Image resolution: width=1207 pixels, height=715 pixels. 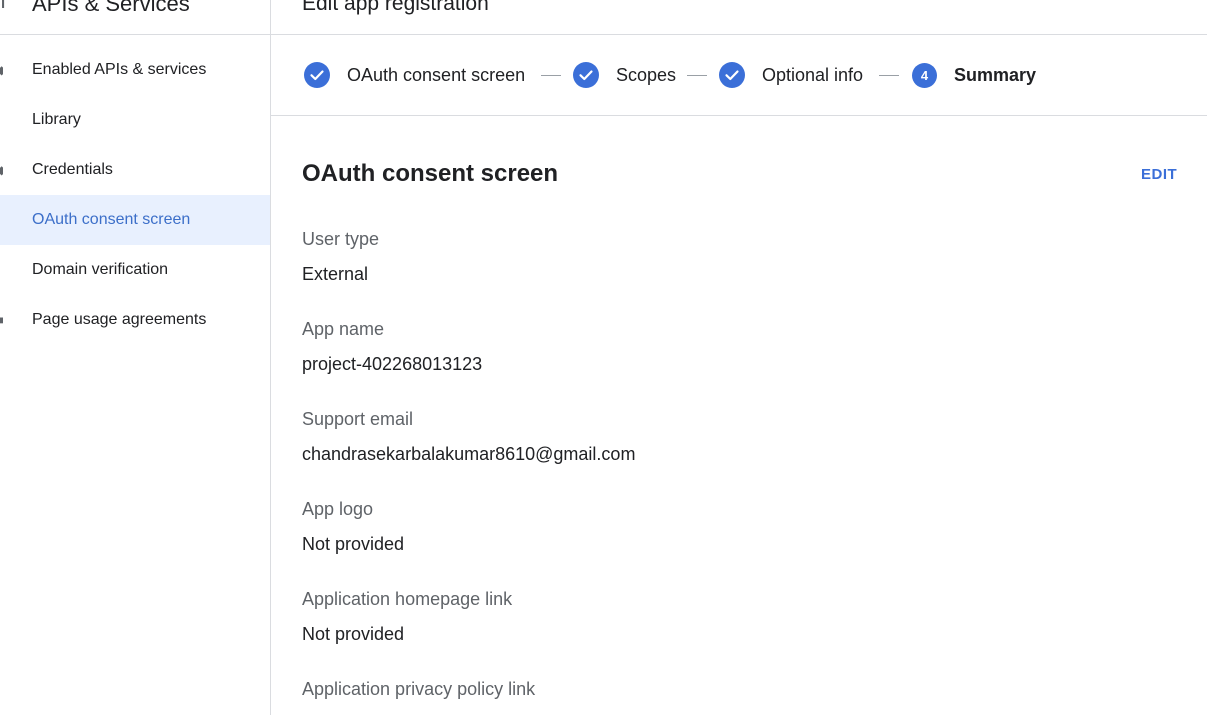 I want to click on section-title: OAuth consent screen, so click(x=430, y=173).